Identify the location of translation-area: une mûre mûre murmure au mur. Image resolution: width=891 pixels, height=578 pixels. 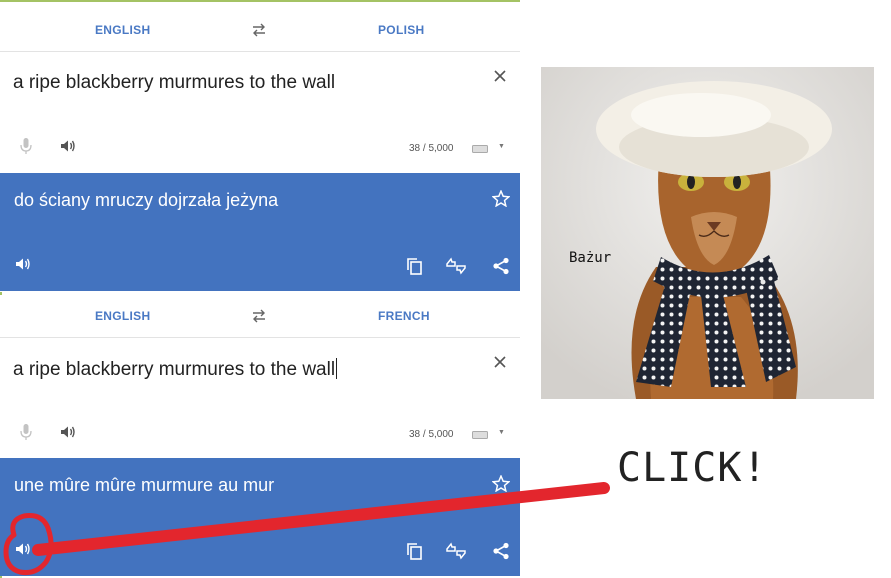
(260, 517).